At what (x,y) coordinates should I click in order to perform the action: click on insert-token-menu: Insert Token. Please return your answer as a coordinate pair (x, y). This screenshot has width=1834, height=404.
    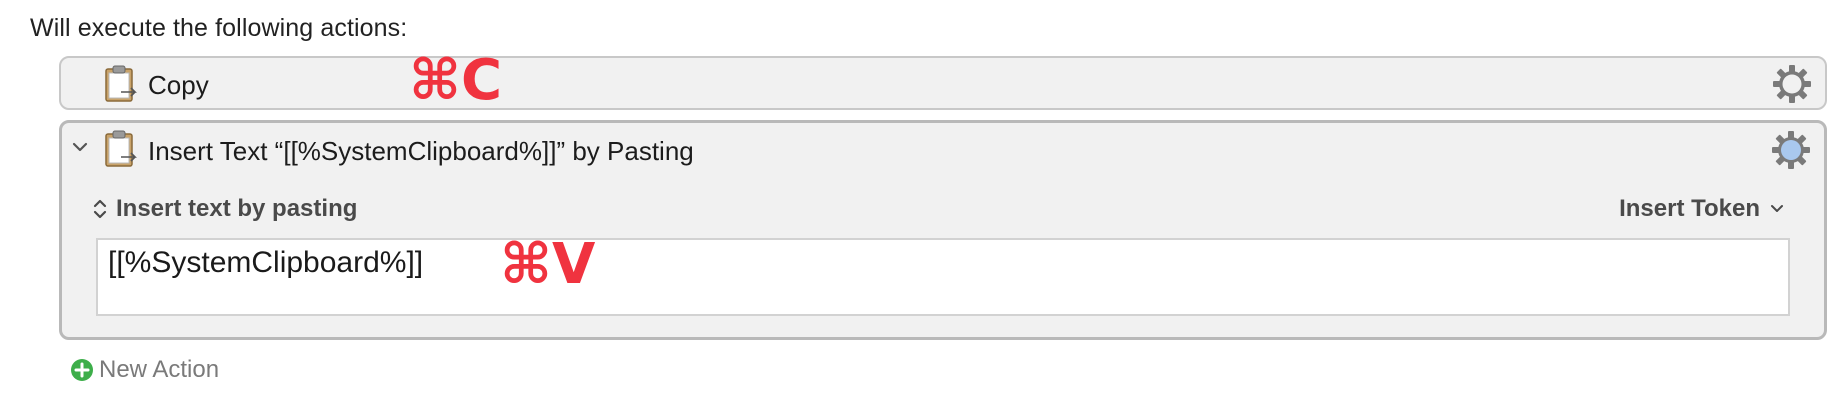
    Looking at the image, I should click on (1701, 209).